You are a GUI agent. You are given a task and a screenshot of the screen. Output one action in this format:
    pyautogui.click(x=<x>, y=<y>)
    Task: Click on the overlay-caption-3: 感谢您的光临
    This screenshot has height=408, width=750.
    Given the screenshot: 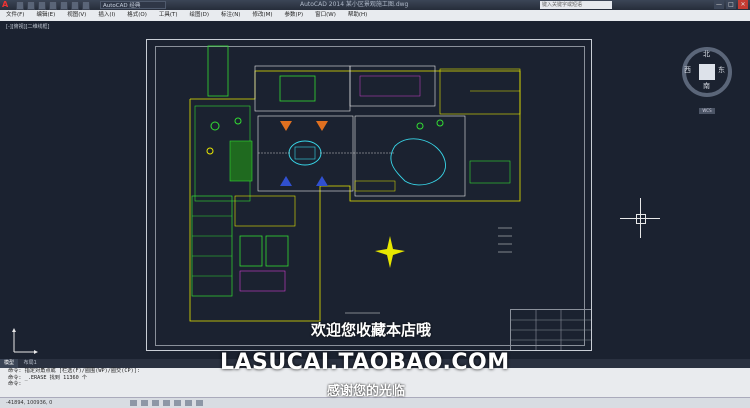 What is the action you would take?
    pyautogui.click(x=366, y=391)
    